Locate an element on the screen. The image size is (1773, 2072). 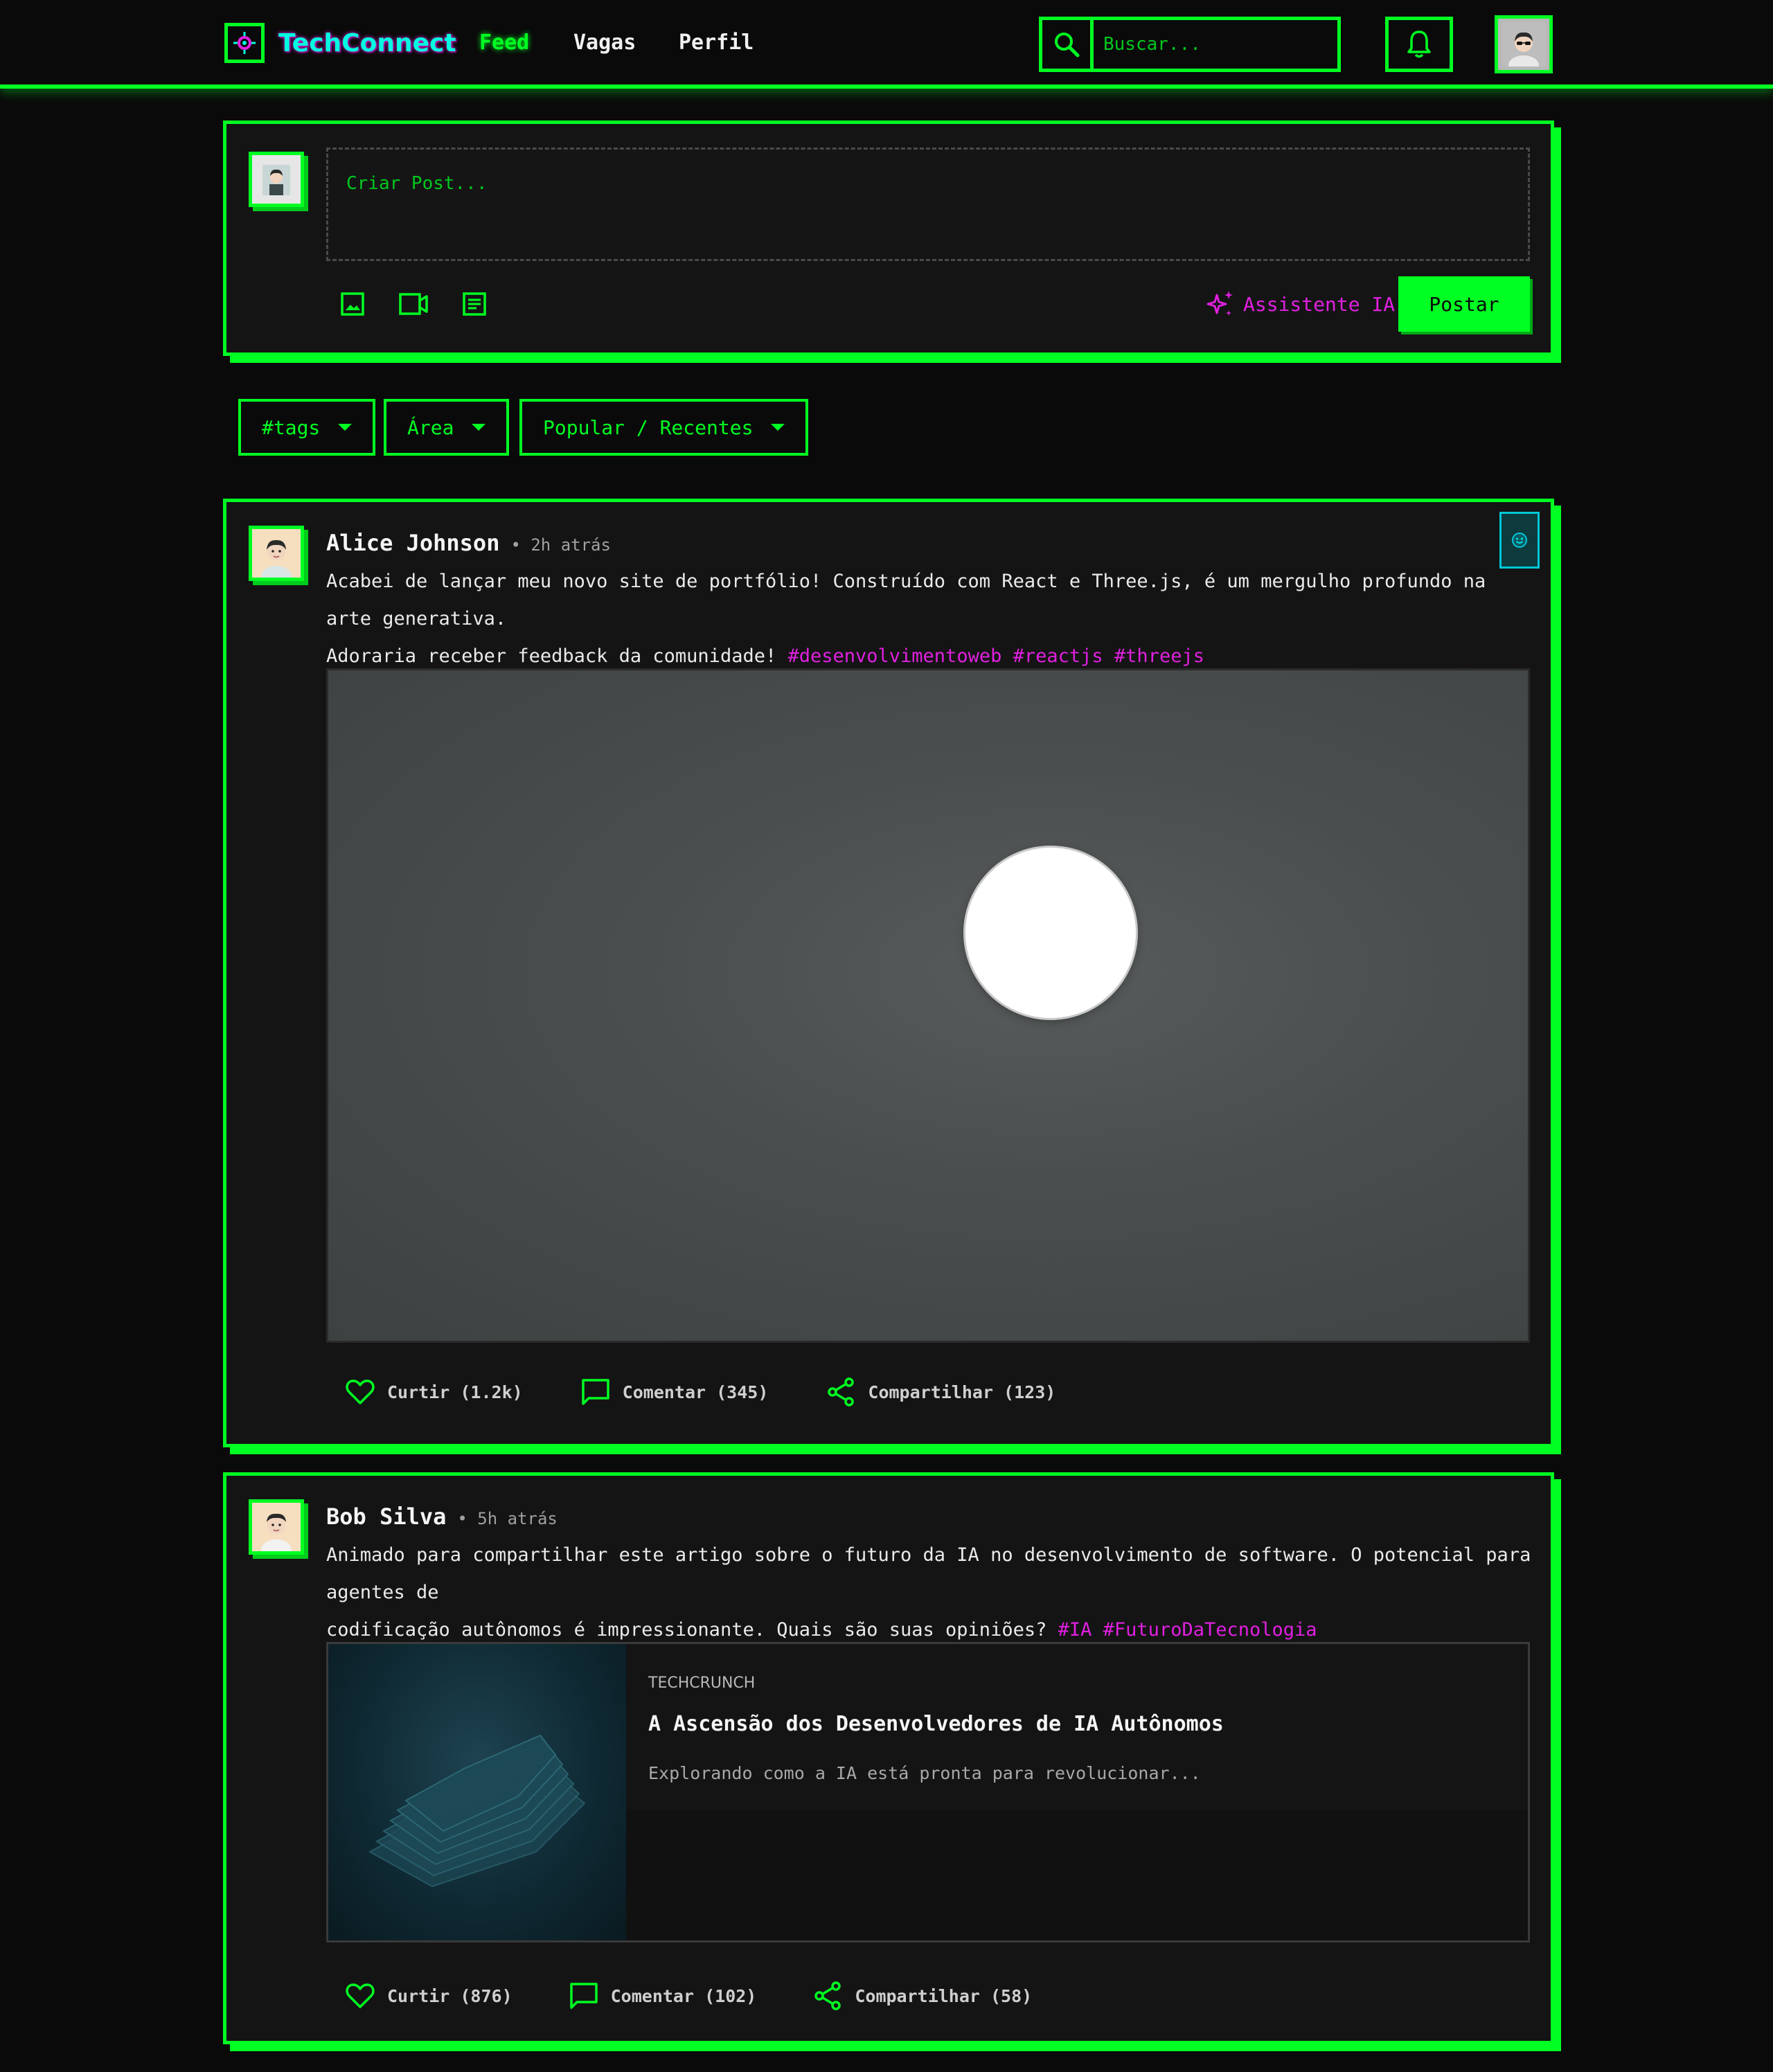
ai-assistant-label: Assistente IA is located at coordinates (1319, 304).